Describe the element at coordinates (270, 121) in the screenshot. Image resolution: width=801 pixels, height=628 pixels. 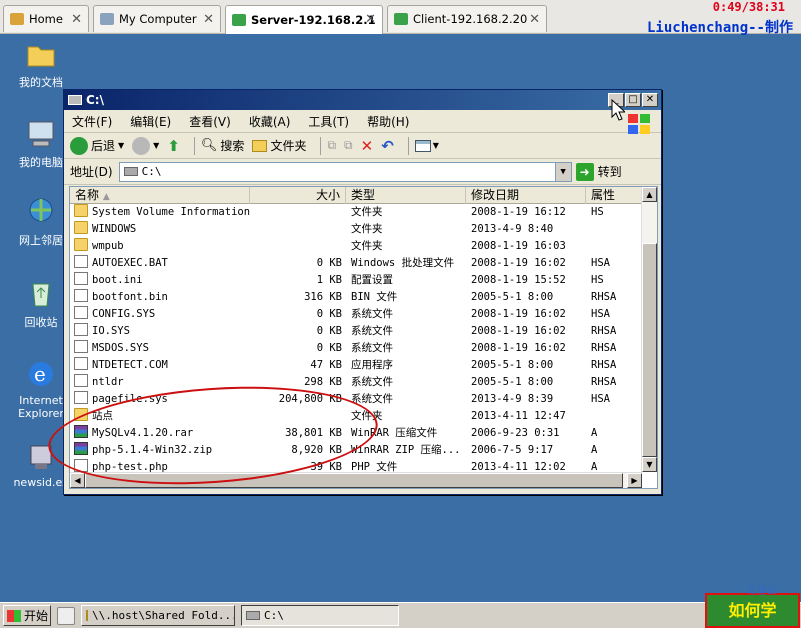
I see `menu-favorites: 收藏(A)` at that location.